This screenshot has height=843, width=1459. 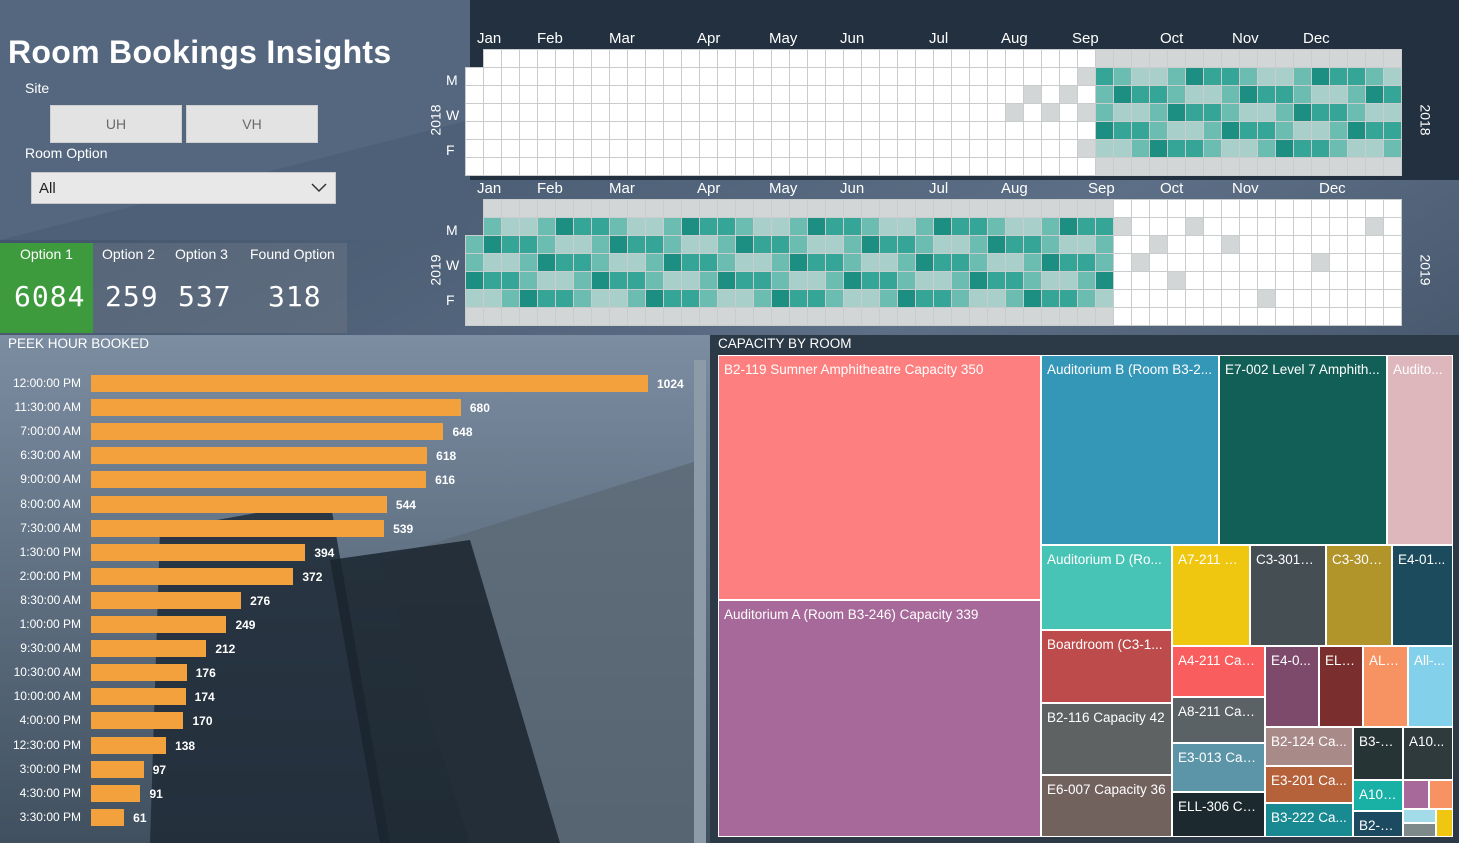 What do you see at coordinates (289, 254) in the screenshot?
I see `kpi-label-found-option: Found Option` at bounding box center [289, 254].